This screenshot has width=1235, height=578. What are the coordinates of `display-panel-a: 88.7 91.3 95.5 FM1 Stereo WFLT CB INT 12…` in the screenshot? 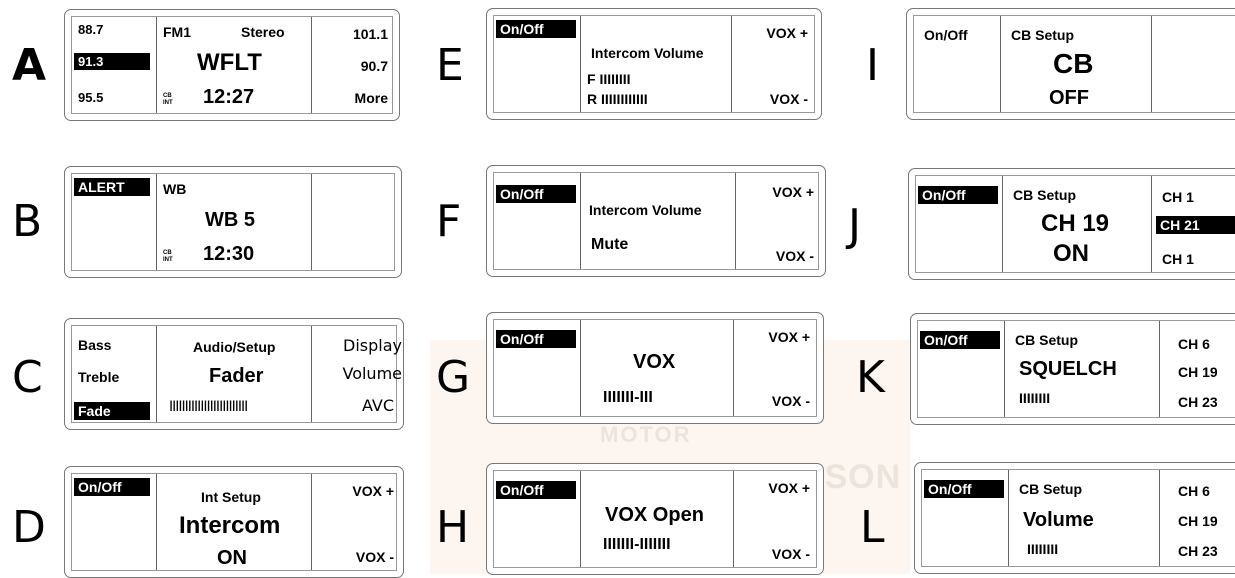 It's located at (232, 65).